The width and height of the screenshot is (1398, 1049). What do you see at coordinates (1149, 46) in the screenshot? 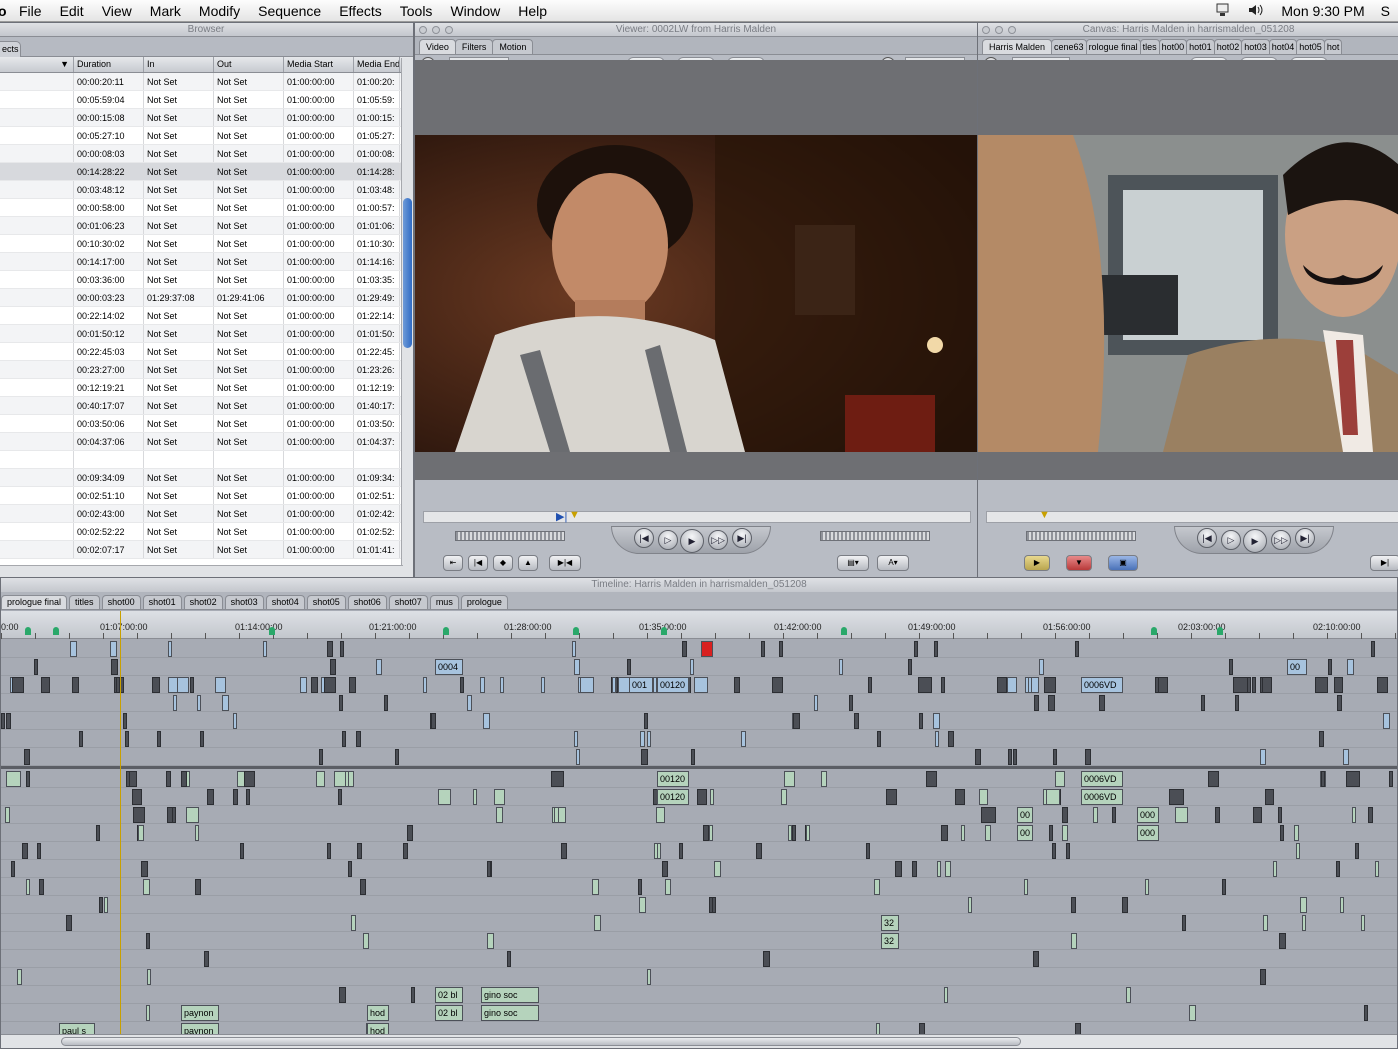
I see `canvas-tab: tles` at bounding box center [1149, 46].